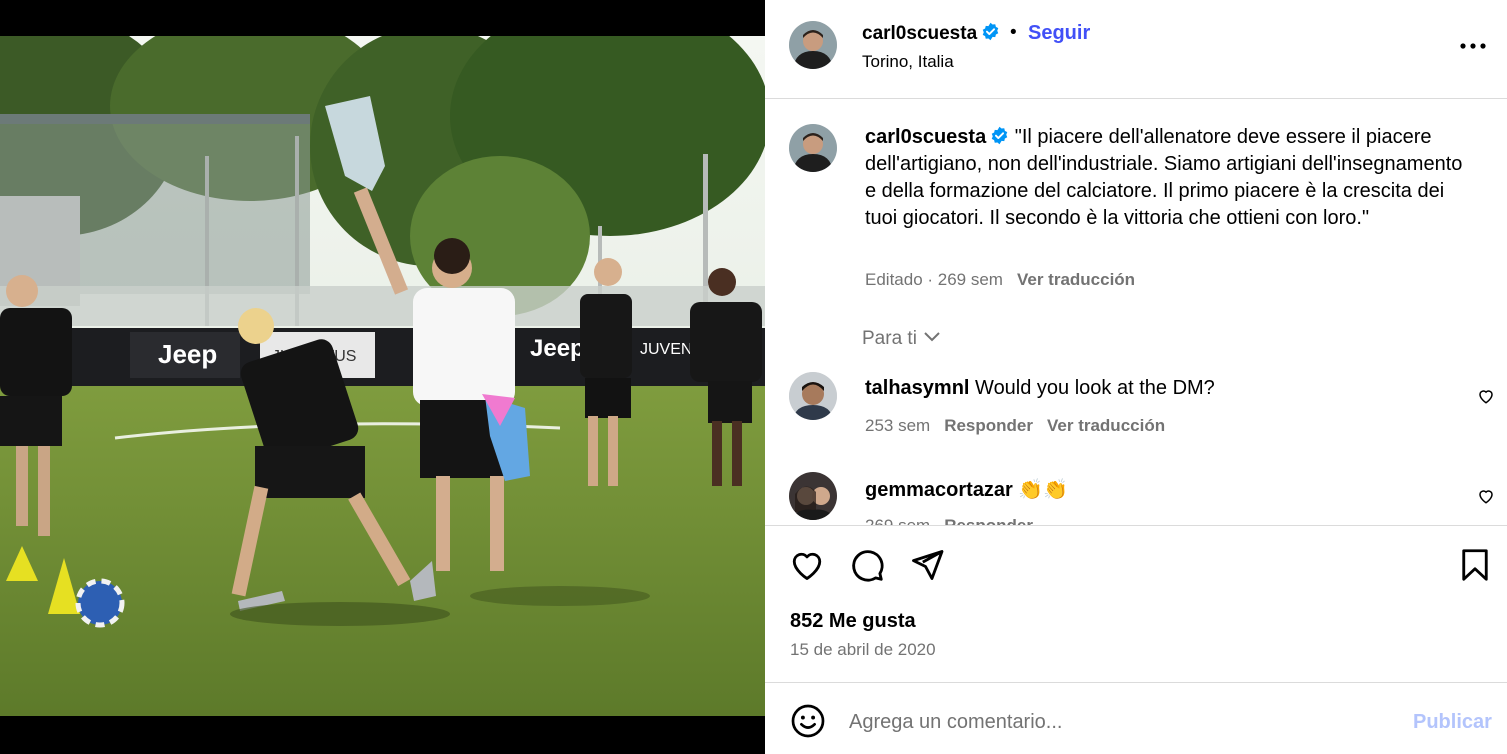  What do you see at coordinates (863, 650) in the screenshot?
I see `post-date: 15 de abril de 2020` at bounding box center [863, 650].